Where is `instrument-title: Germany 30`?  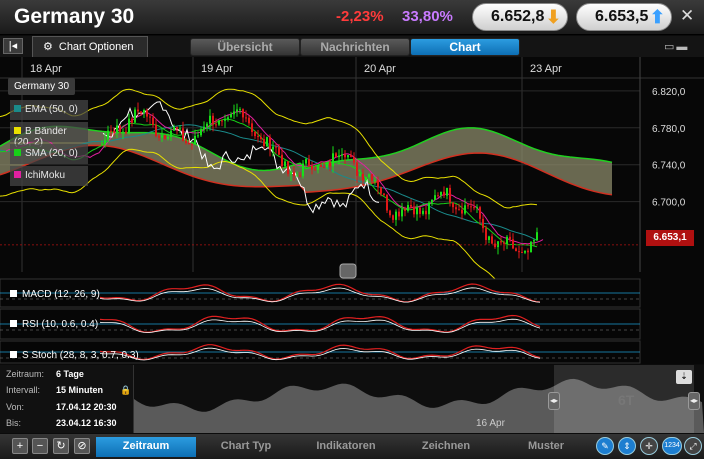
instrument-title: Germany 30 is located at coordinates (74, 16).